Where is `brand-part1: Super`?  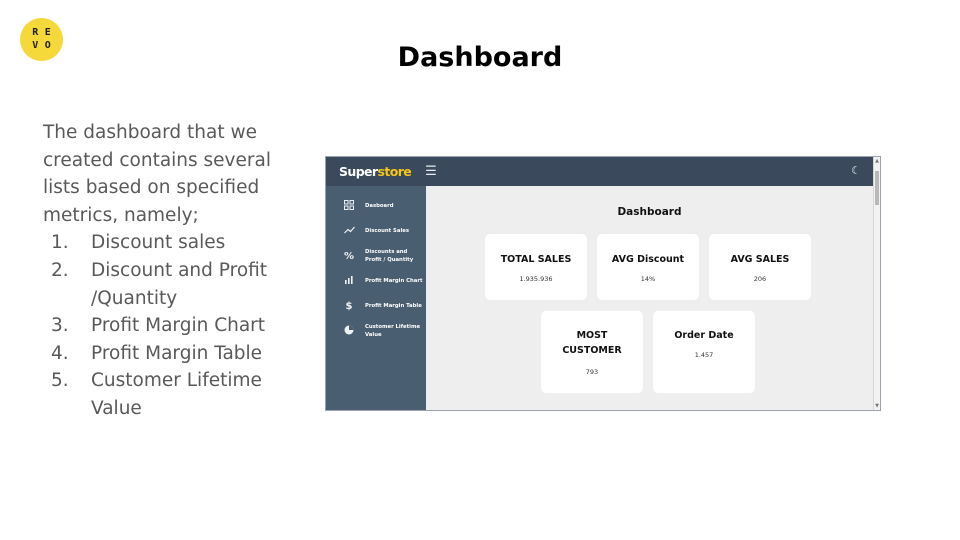
brand-part1: Super is located at coordinates (358, 171).